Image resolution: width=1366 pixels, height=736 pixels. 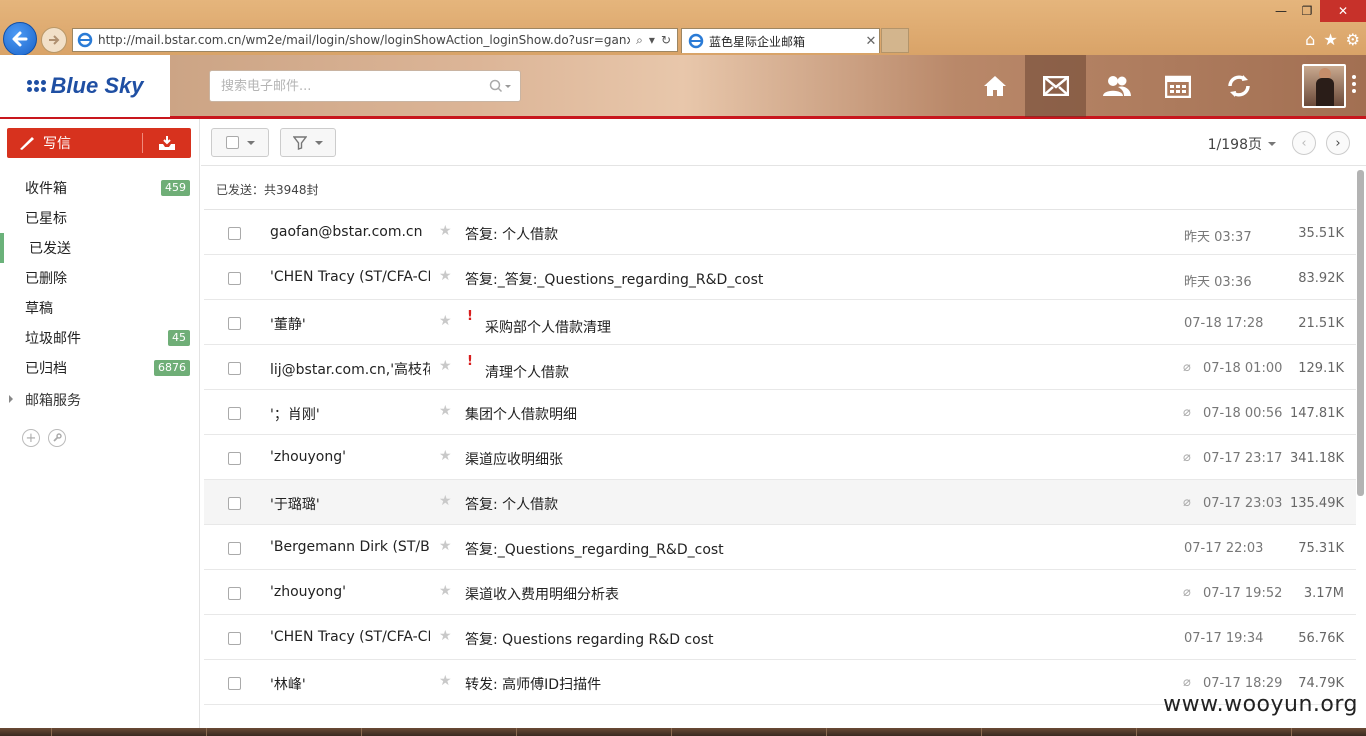 I want to click on nav-calendar, so click(x=1177, y=86).